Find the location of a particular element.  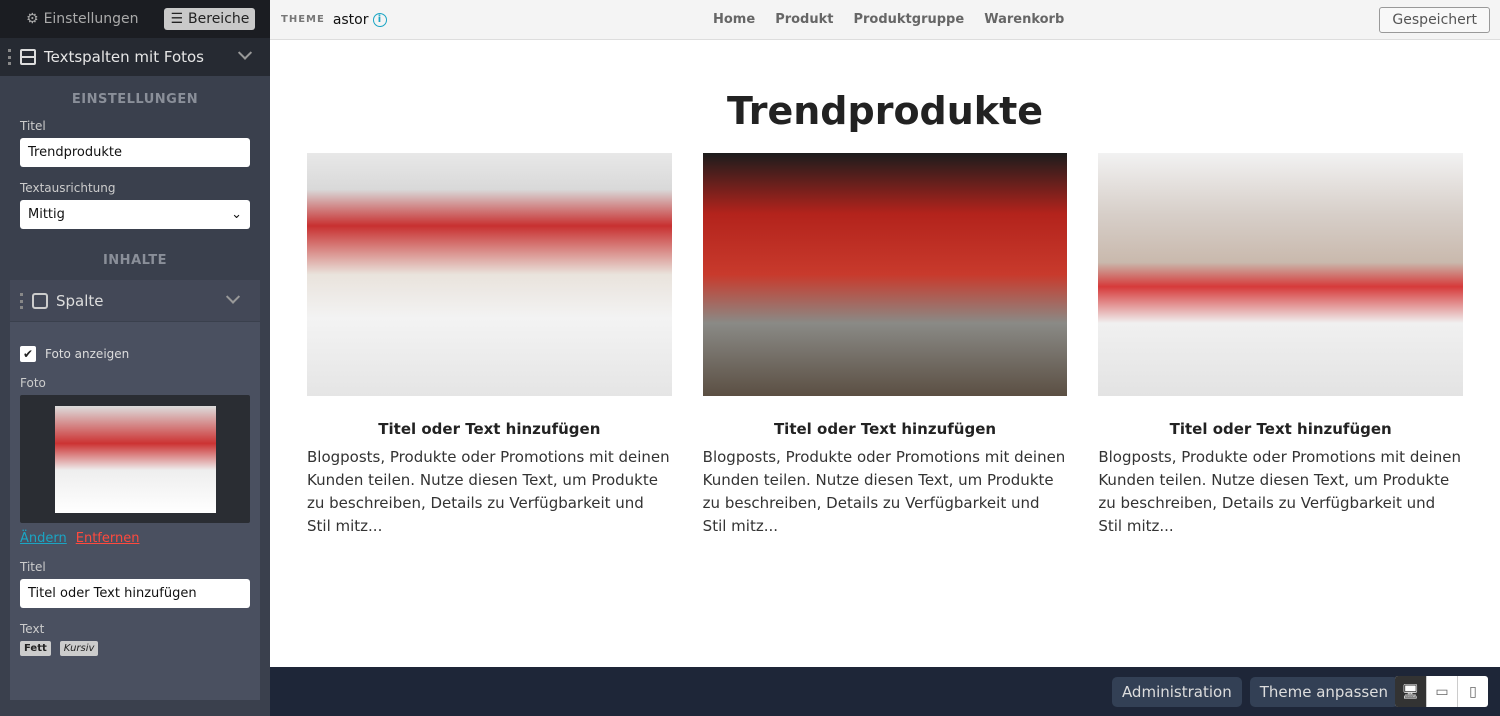

column-header: Spalte is located at coordinates (135, 301).